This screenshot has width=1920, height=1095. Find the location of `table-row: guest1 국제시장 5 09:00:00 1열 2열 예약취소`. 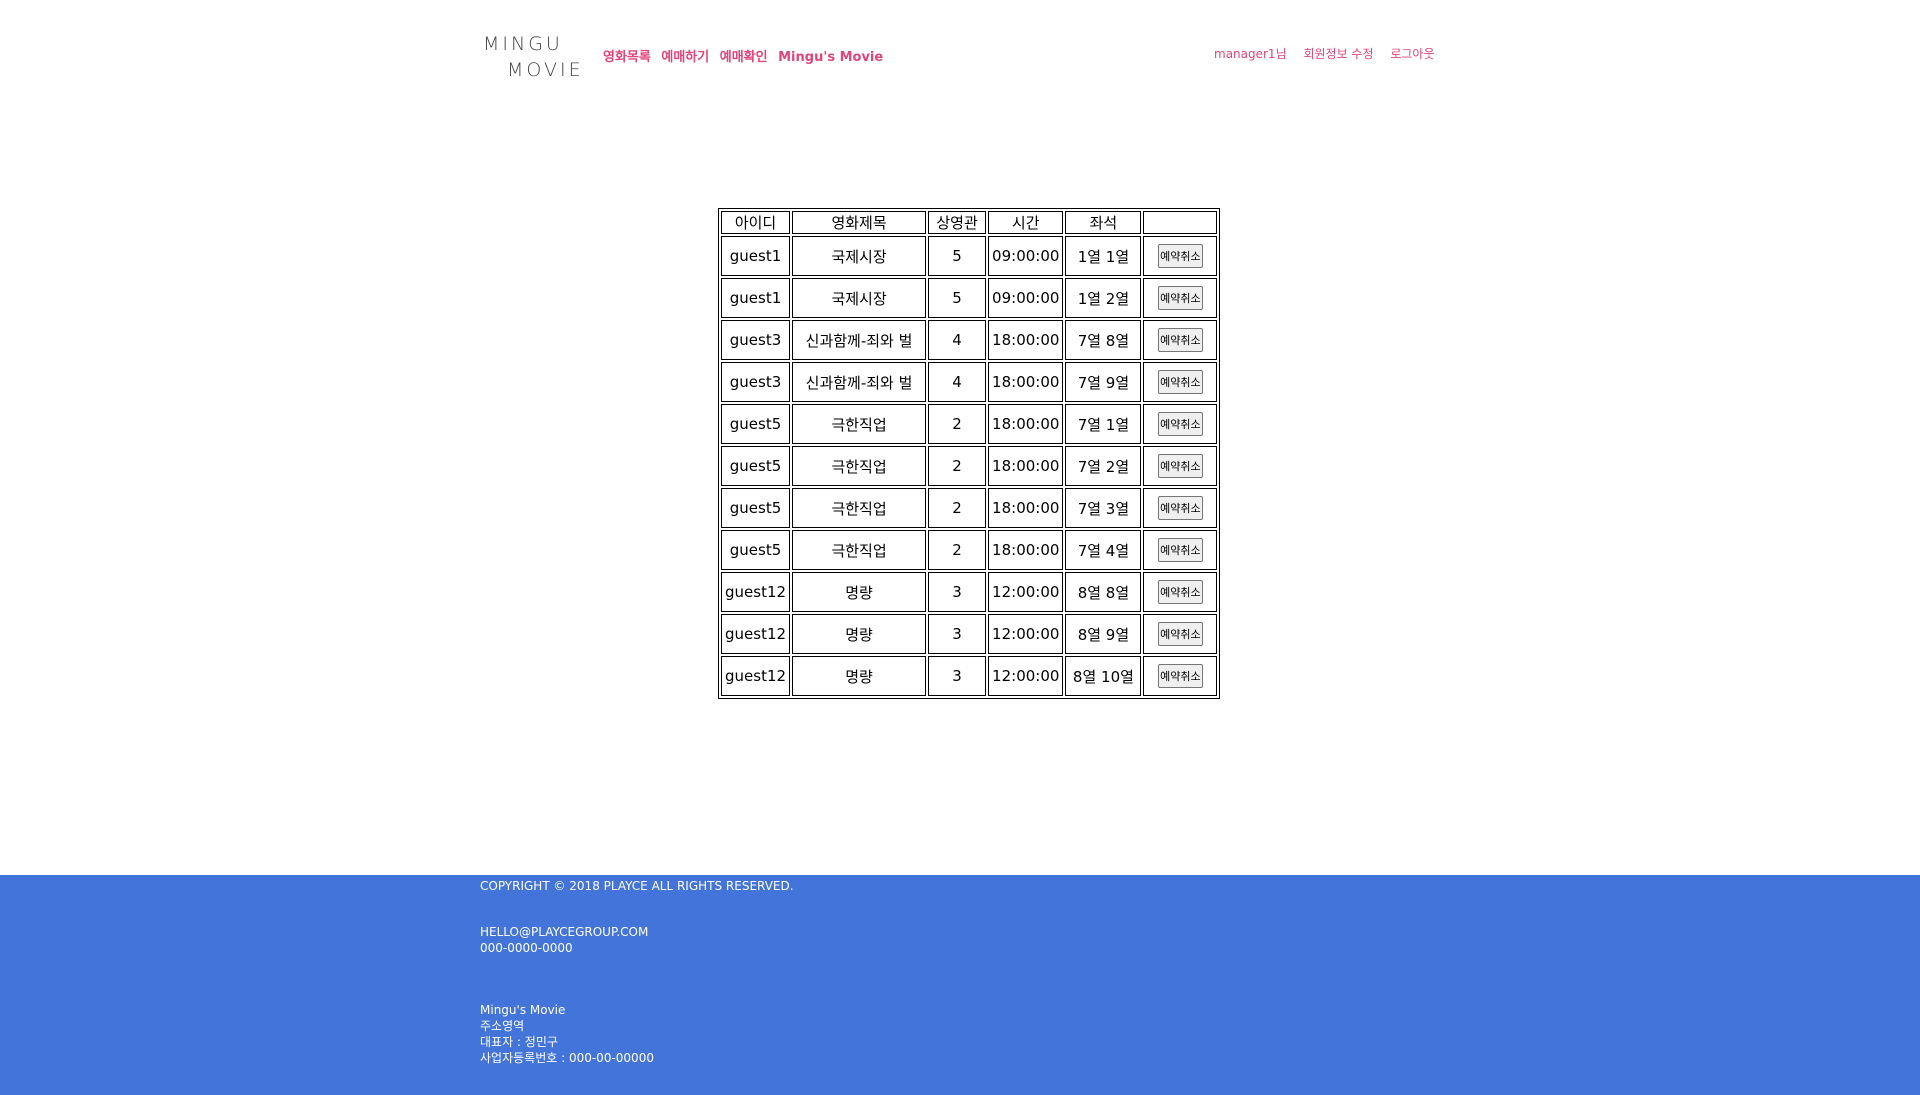

table-row: guest1 국제시장 5 09:00:00 1열 2열 예약취소 is located at coordinates (969, 298).